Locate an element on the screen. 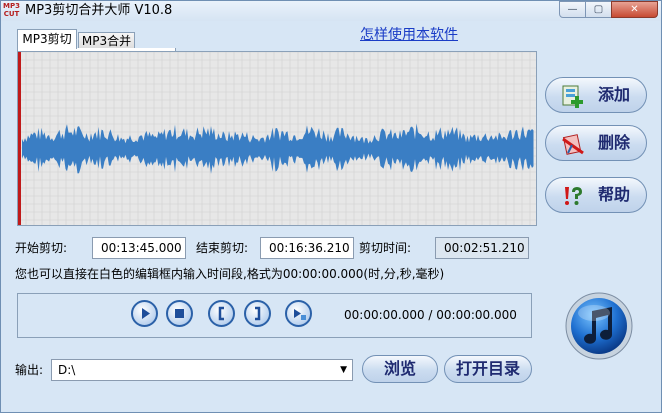  delete-button: 删除 is located at coordinates (596, 143).